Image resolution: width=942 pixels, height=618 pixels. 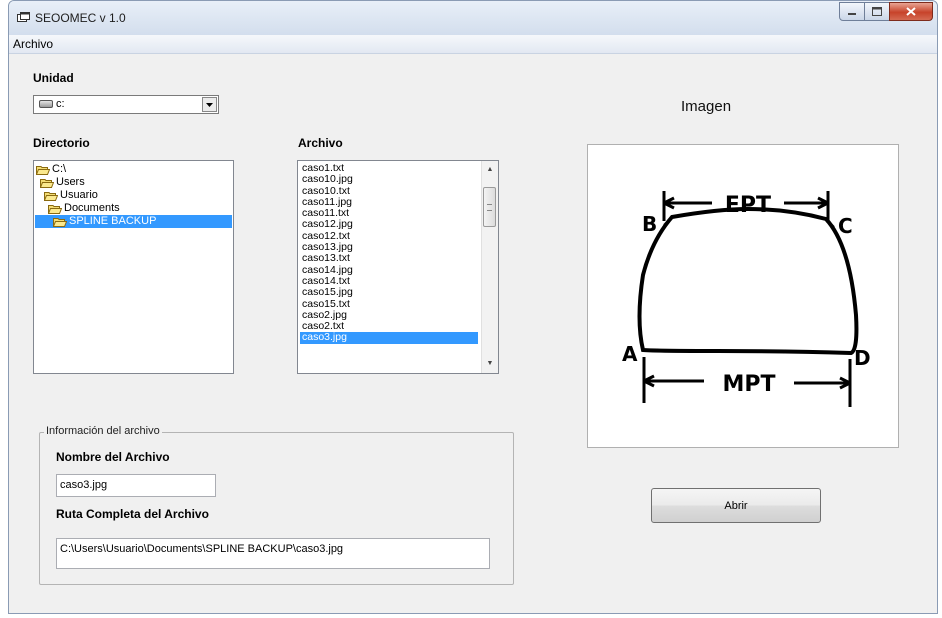 What do you see at coordinates (59, 169) in the screenshot?
I see `dir-item-label: C:\` at bounding box center [59, 169].